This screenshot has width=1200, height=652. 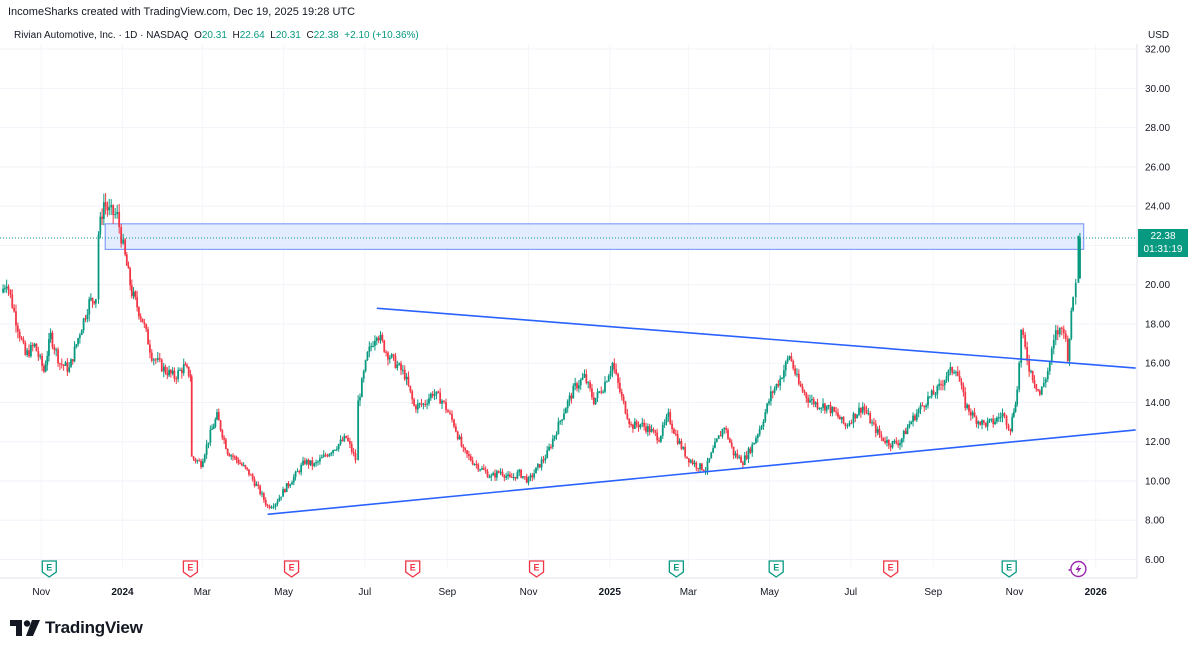 I want to click on event-markers: EEEEEEEEE, so click(x=564, y=569).